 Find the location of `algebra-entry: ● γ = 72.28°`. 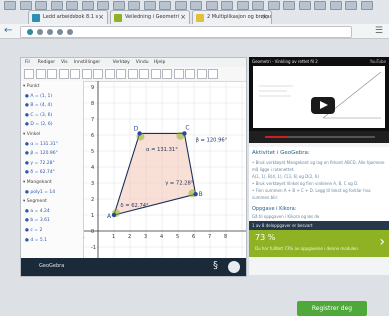

algebra-entry: ● γ = 72.28° is located at coordinates (40, 163).